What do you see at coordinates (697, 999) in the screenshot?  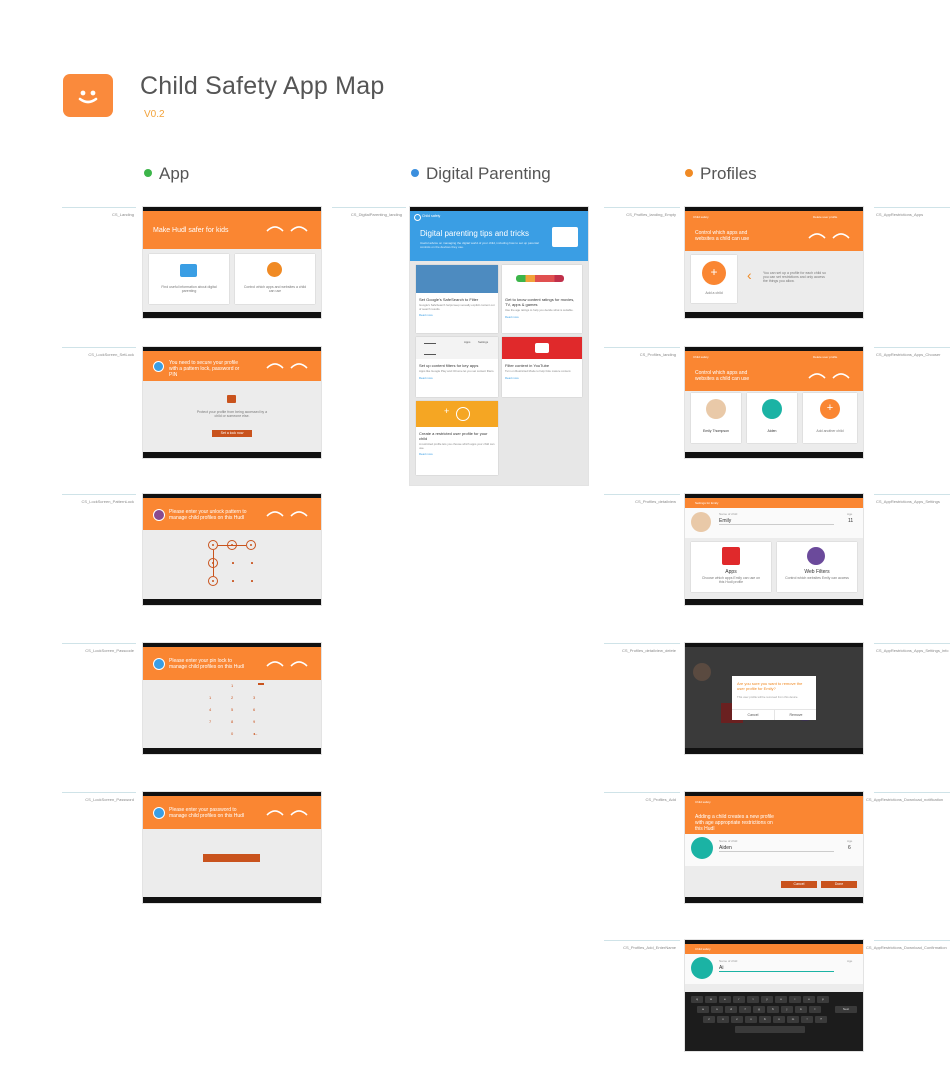 I see `key-q: q` at bounding box center [697, 999].